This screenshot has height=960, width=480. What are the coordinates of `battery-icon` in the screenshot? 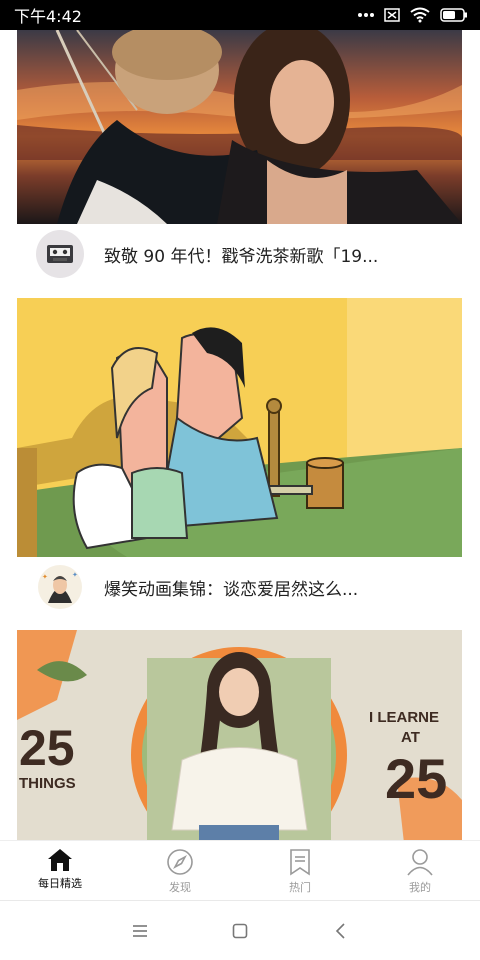 It's located at (453, 15).